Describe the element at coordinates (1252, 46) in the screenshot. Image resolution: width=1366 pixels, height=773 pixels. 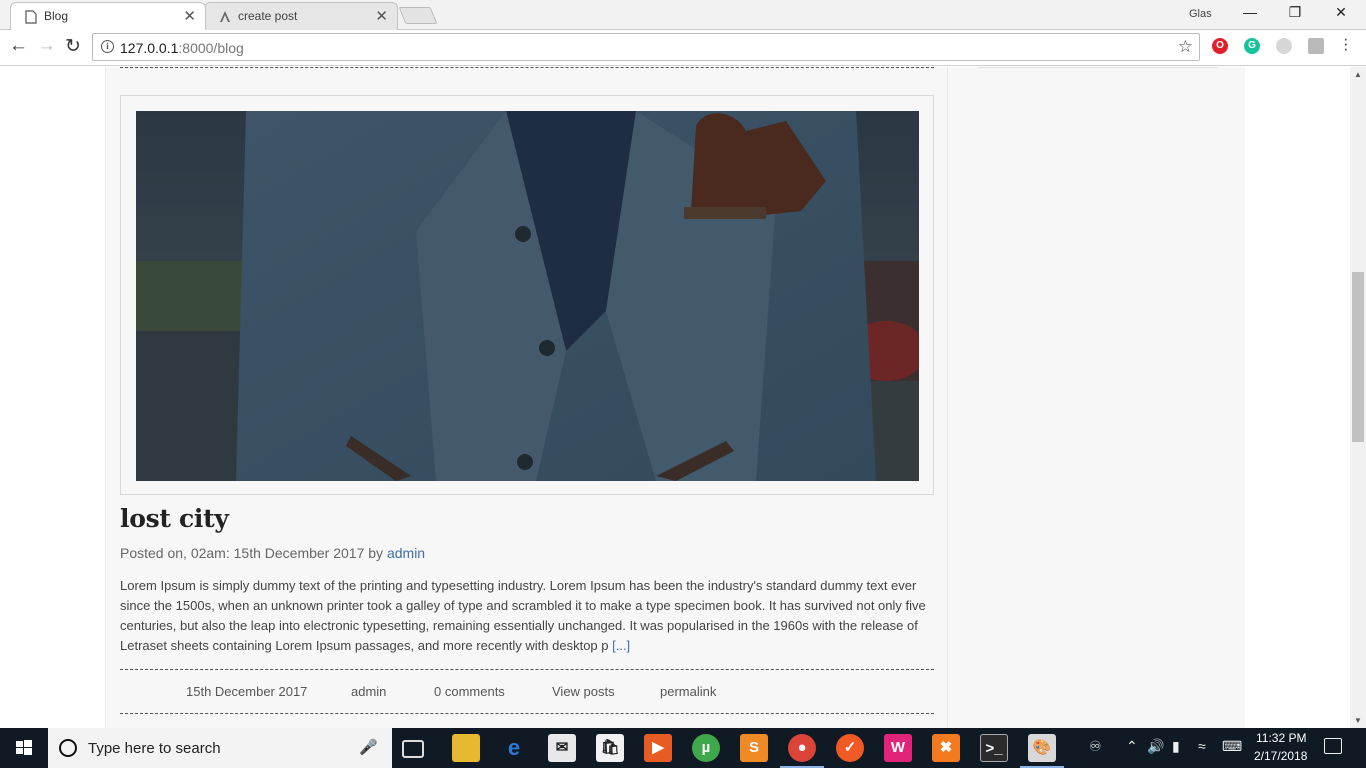
I see `grammarly-icon: G` at that location.